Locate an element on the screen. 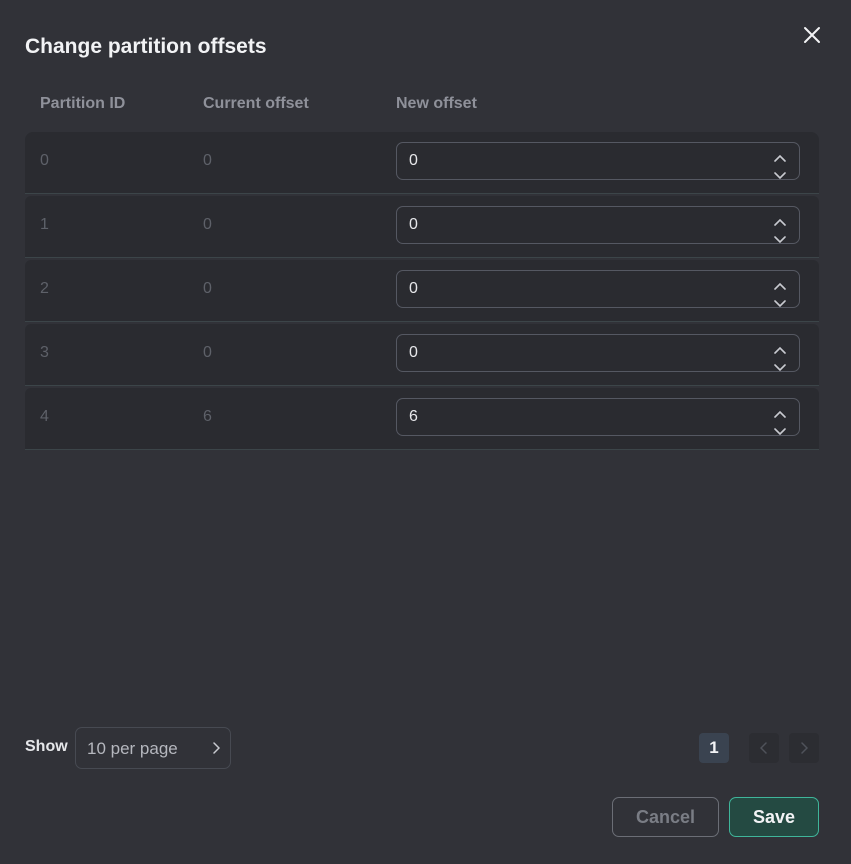 The height and width of the screenshot is (864, 851). partition-id-cell: 3 is located at coordinates (44, 352).